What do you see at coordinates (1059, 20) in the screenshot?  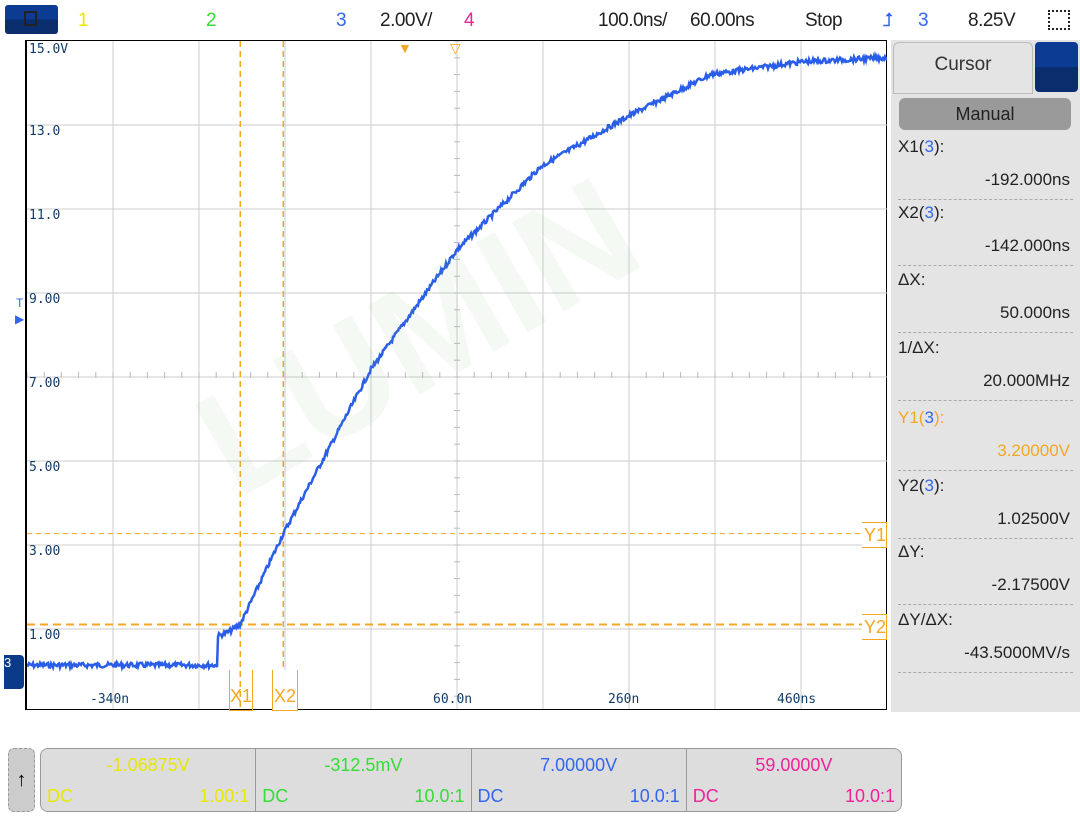 I see `select-box-icon` at bounding box center [1059, 20].